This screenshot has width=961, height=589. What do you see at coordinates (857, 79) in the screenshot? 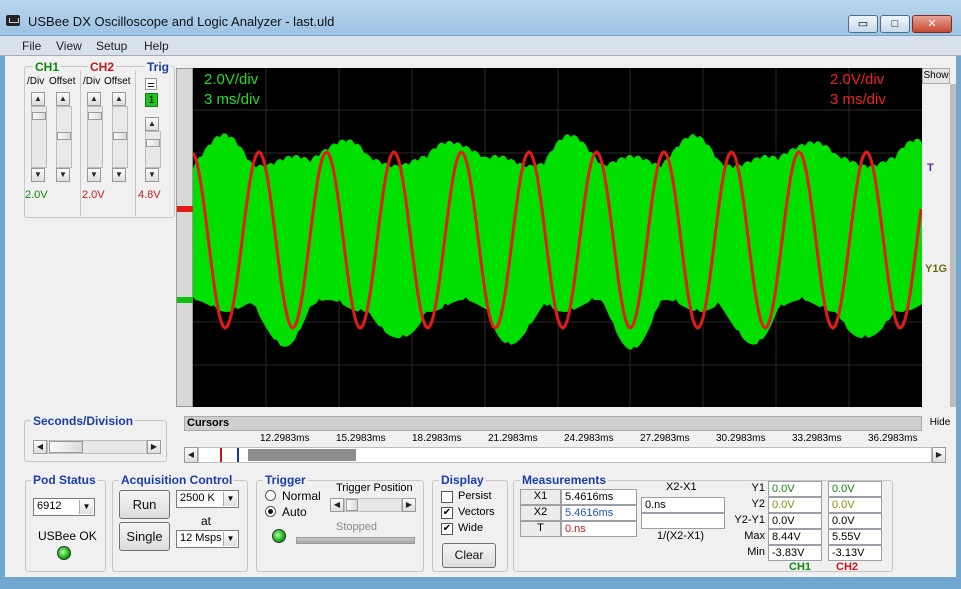
I see `ch2-scale-label: 2.0V/div` at bounding box center [857, 79].